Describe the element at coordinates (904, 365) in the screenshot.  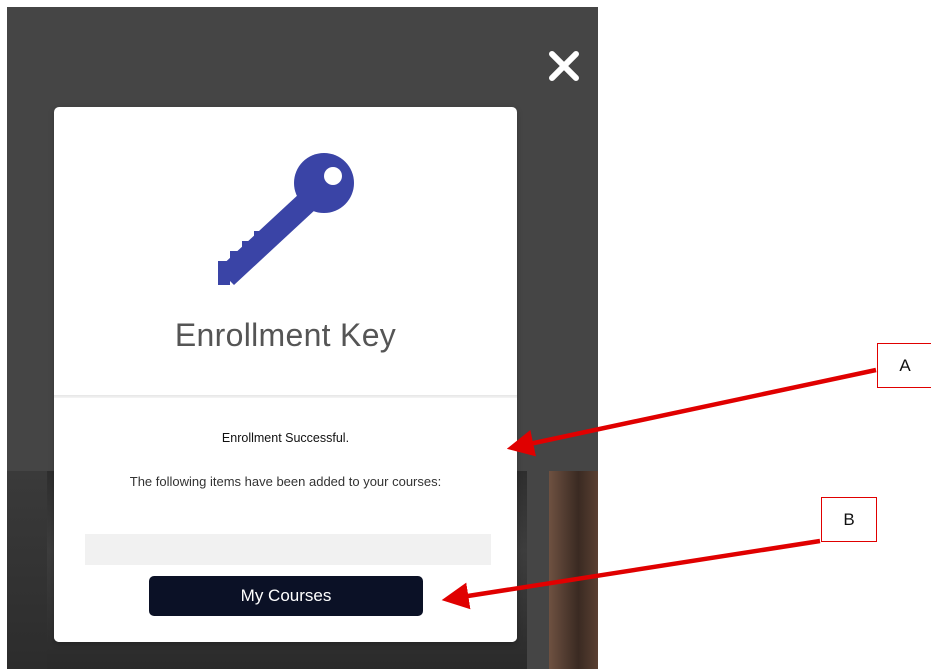
I see `callout-a: A` at that location.